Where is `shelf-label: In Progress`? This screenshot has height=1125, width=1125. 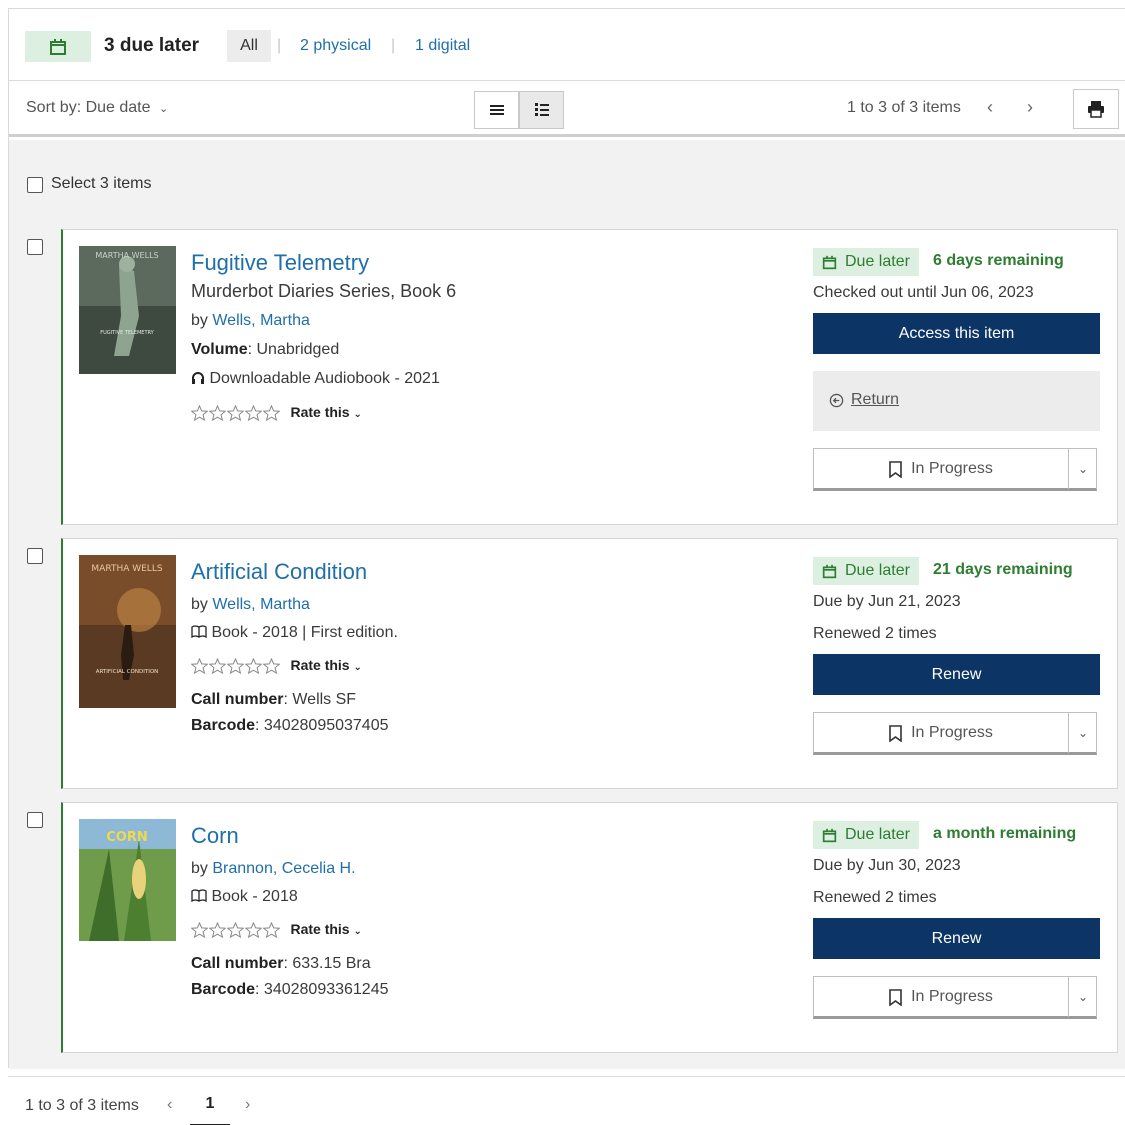 shelf-label: In Progress is located at coordinates (952, 468).